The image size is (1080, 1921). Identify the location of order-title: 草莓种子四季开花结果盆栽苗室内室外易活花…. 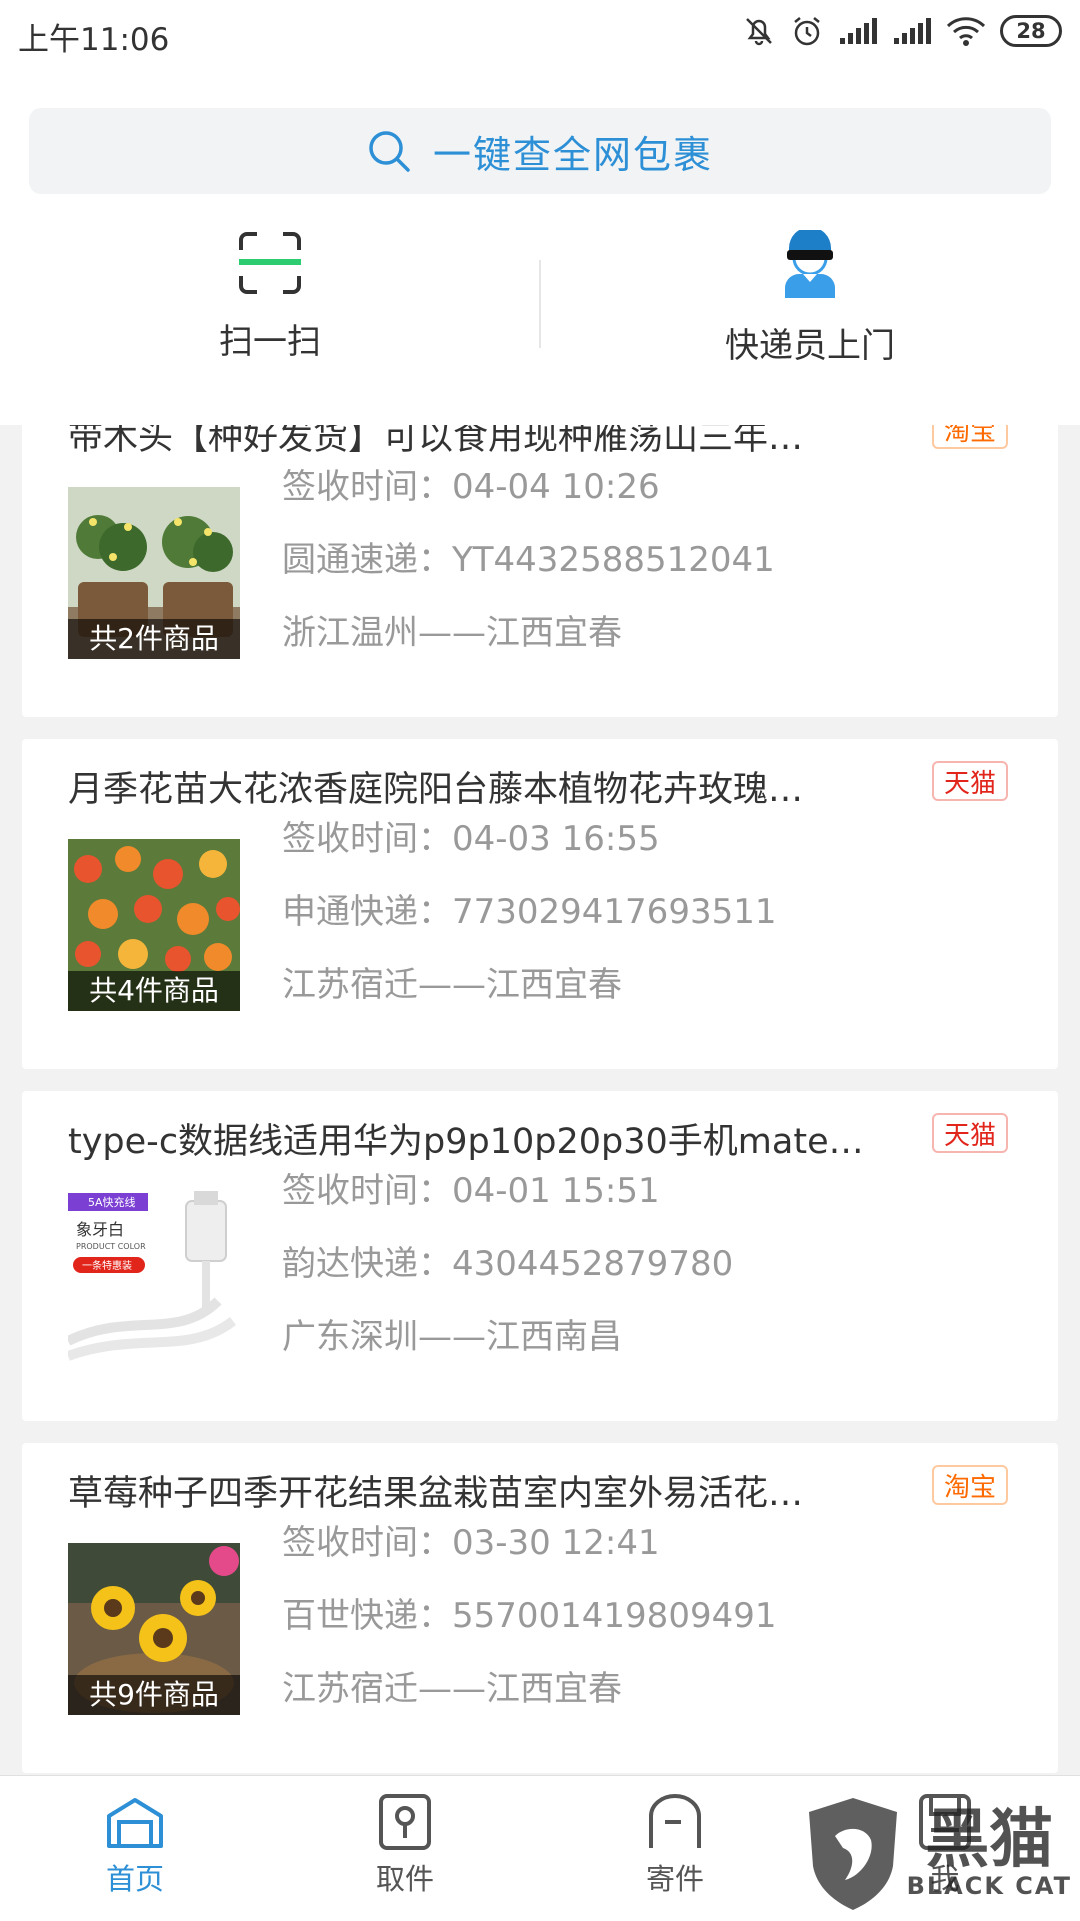
(436, 1494).